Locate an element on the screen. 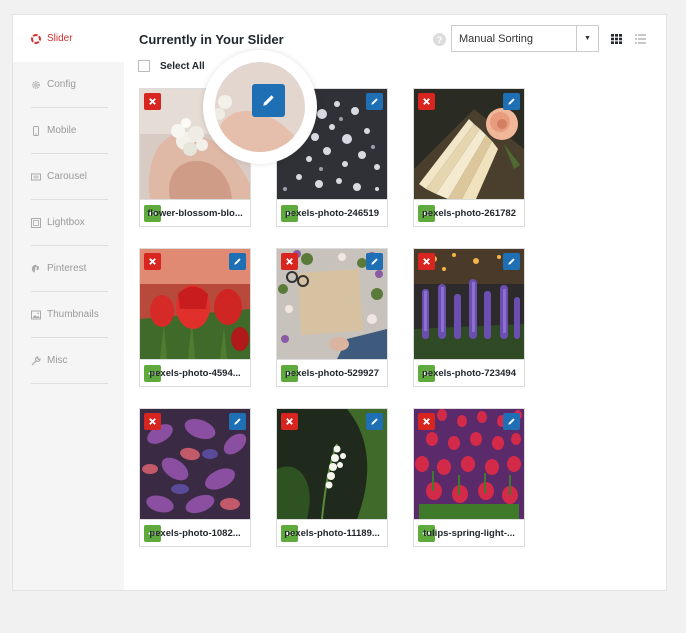 This screenshot has width=686, height=633. list-view-icon is located at coordinates (640, 39).